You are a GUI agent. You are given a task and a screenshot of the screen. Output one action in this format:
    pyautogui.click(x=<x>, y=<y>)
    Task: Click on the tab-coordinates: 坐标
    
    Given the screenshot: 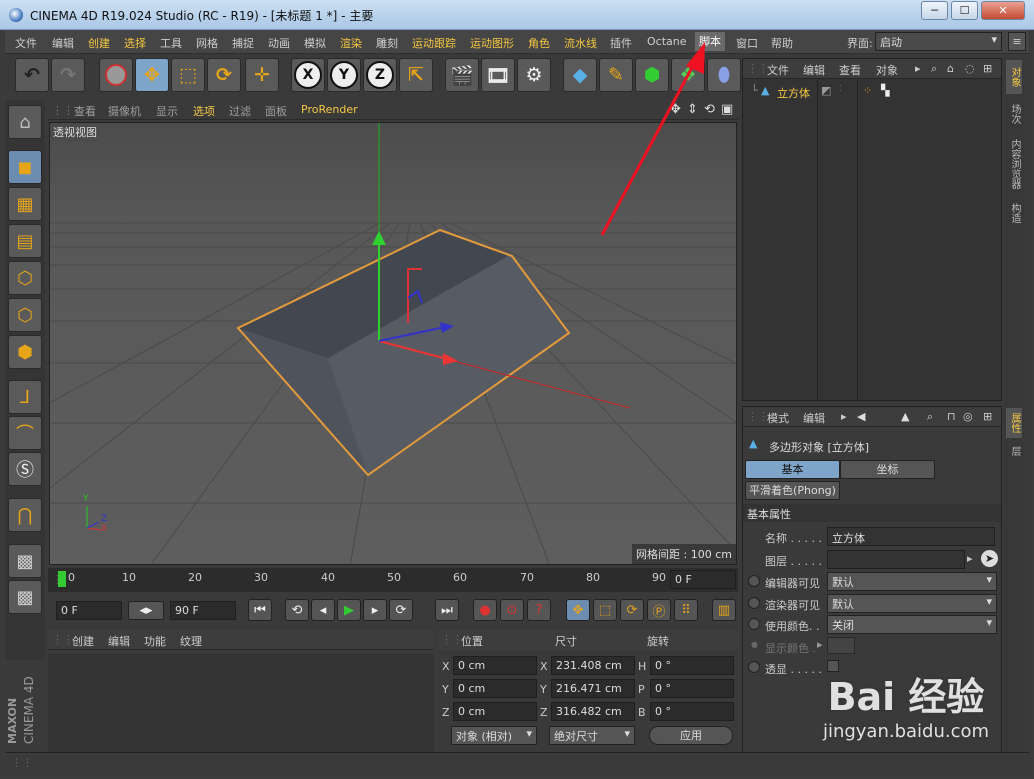 What is the action you would take?
    pyautogui.click(x=887, y=469)
    